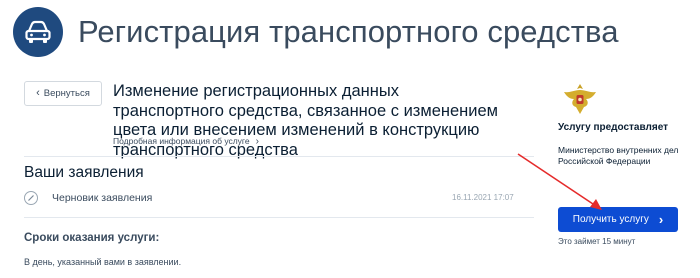 This screenshot has width=700, height=278. Describe the element at coordinates (483, 197) in the screenshot. I see `application-date: 16.11.2021 17:07` at that location.